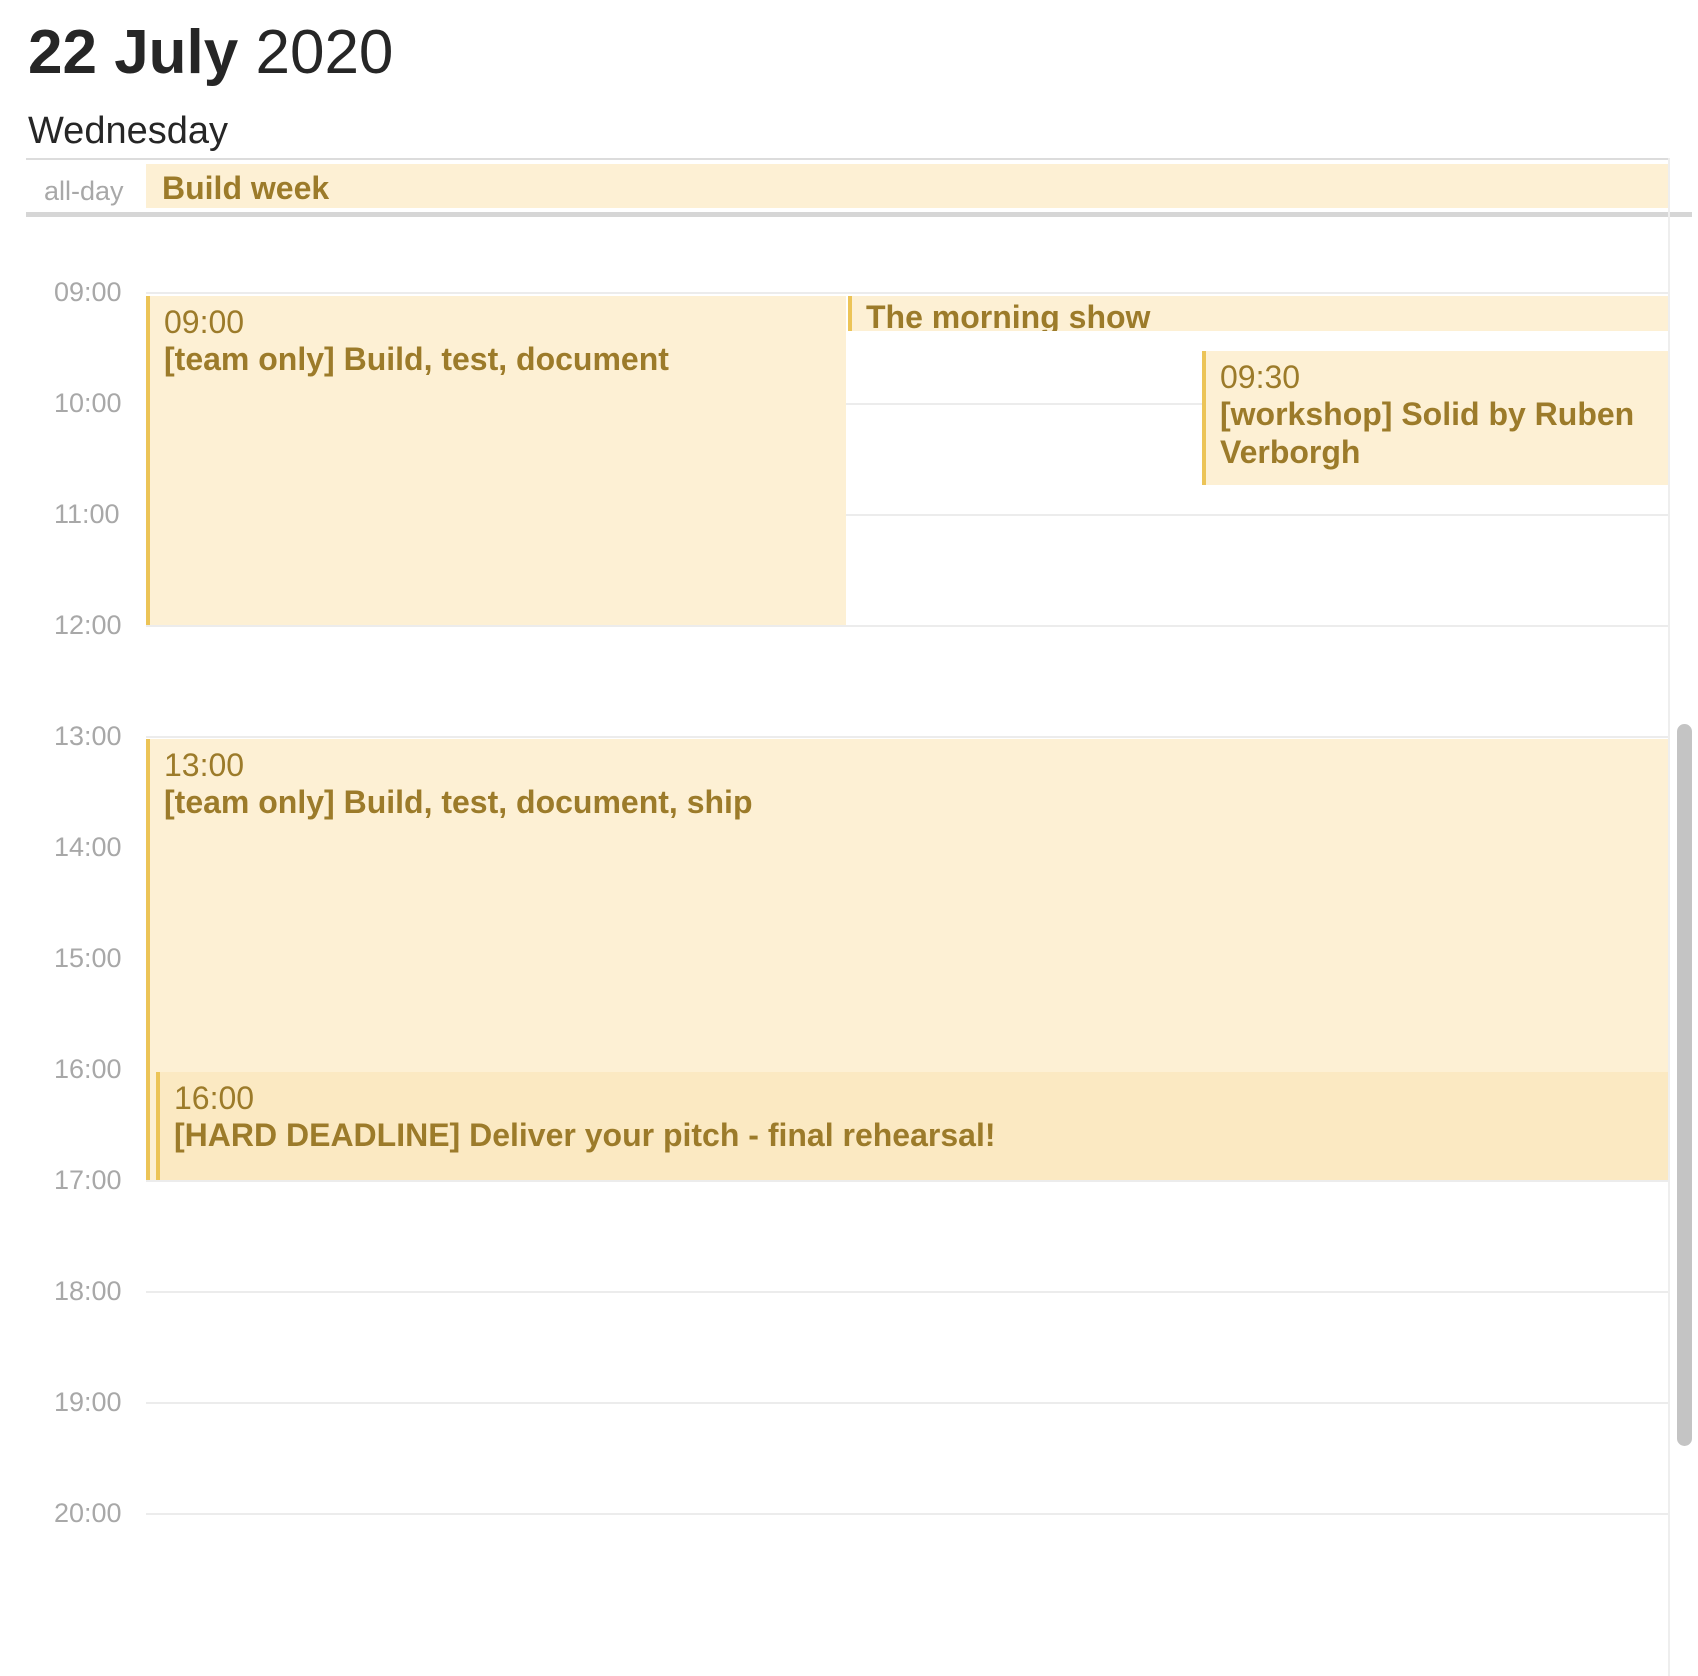  Describe the element at coordinates (204, 322) in the screenshot. I see `event-time: 09:00` at that location.